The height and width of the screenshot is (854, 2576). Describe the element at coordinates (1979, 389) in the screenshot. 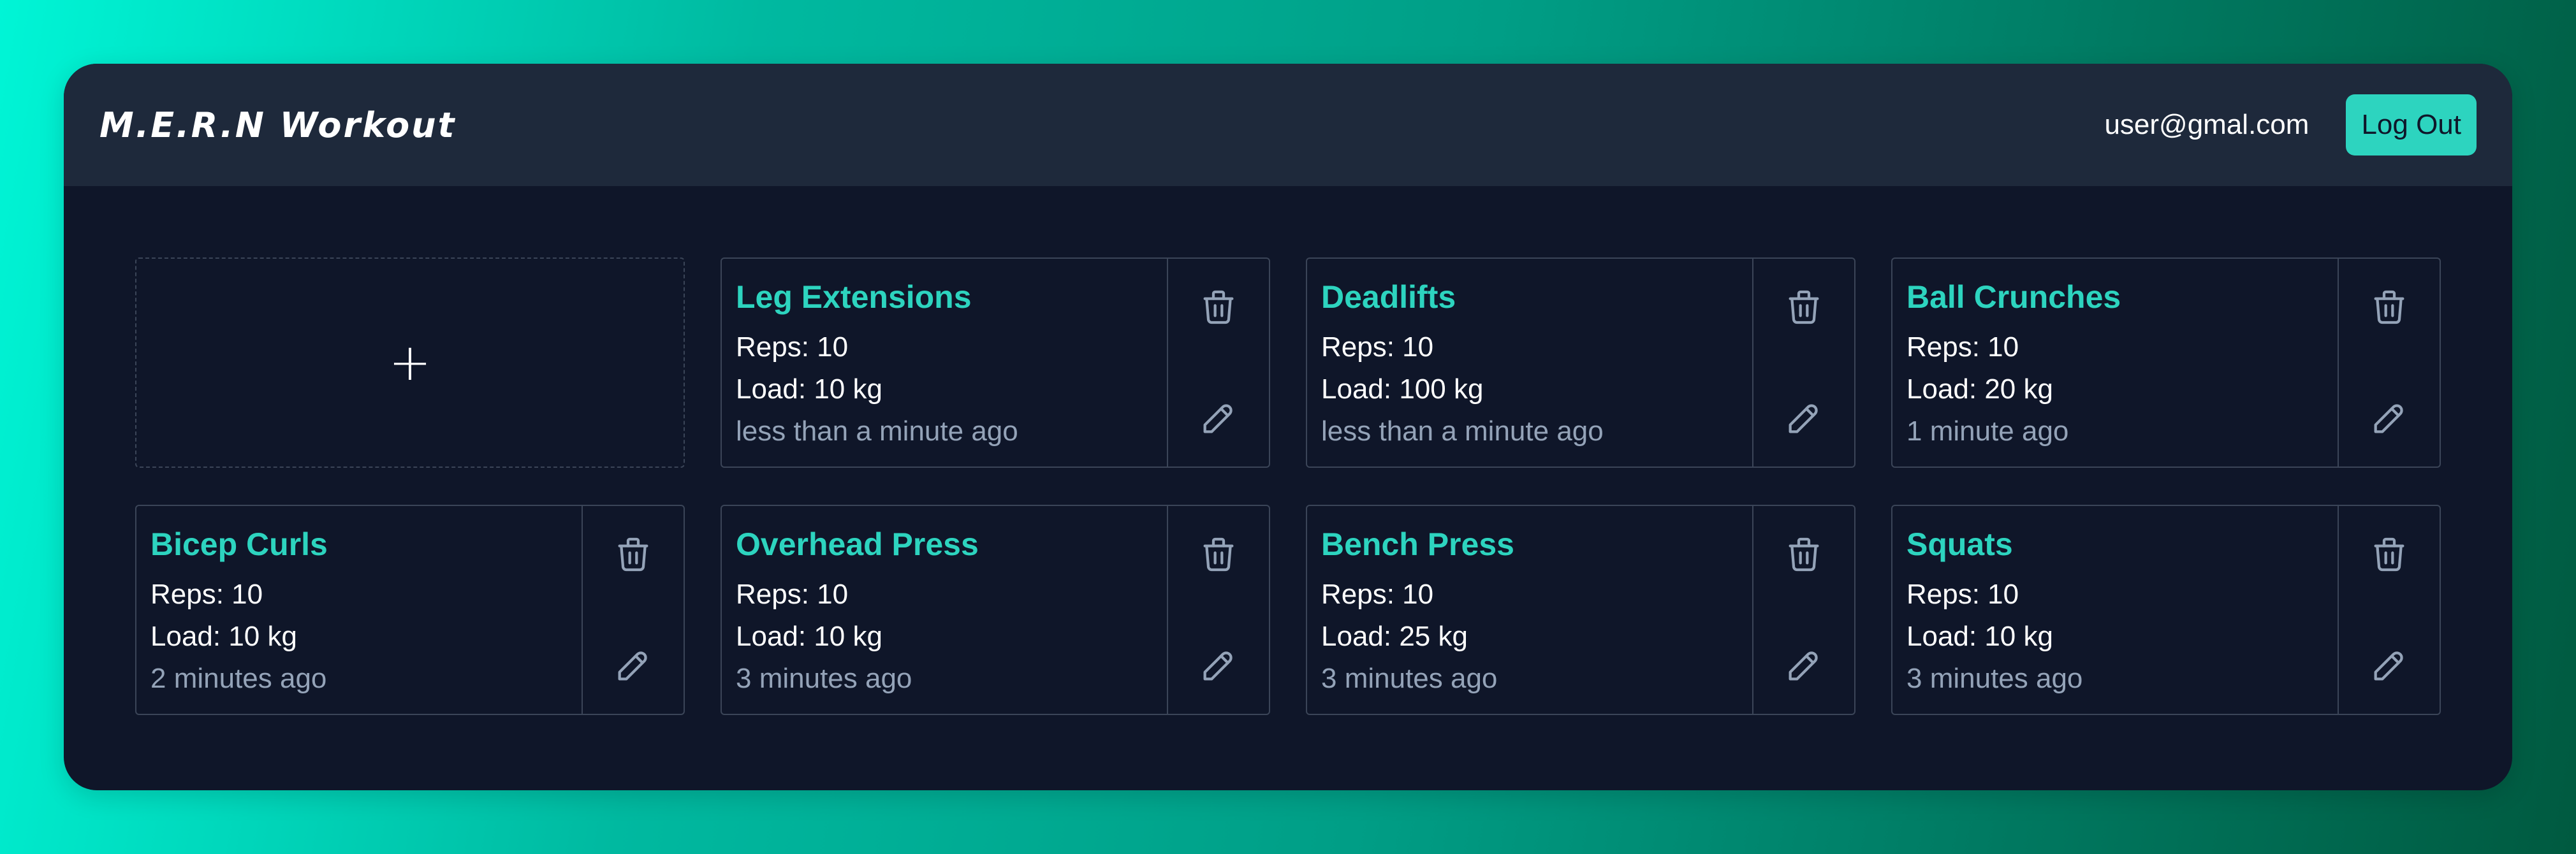

I see `workout-load: Load: 20 kg` at that location.